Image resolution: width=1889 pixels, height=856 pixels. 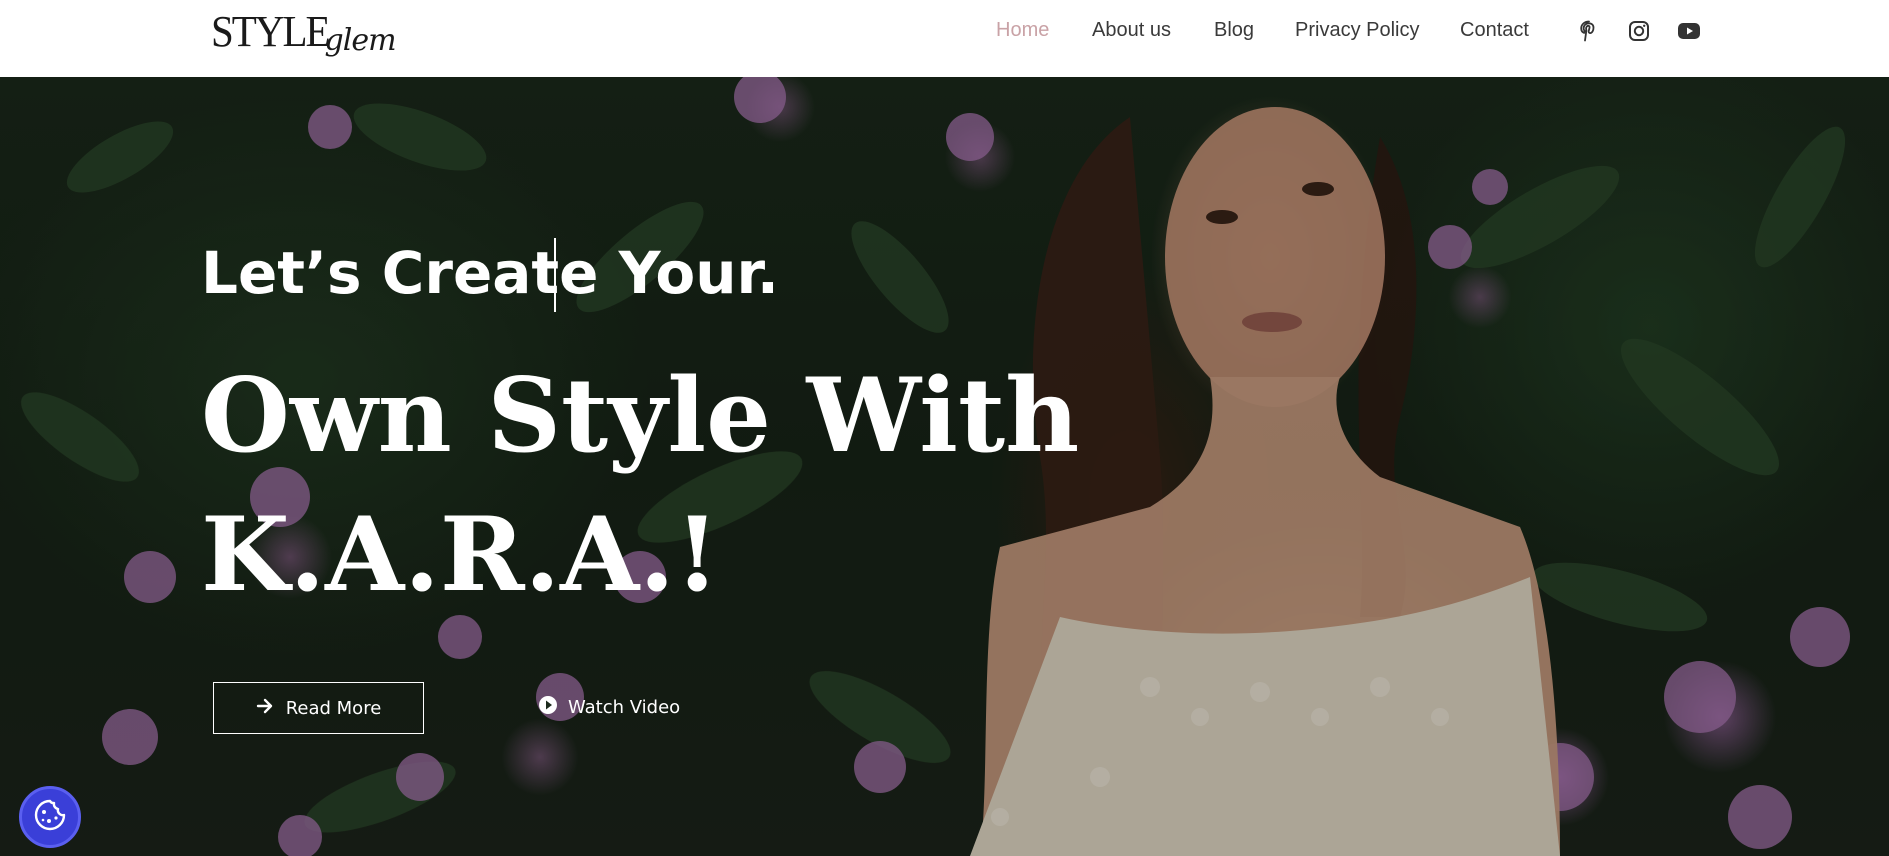 What do you see at coordinates (1494, 30) in the screenshot?
I see `nav-item-contact: Contact` at bounding box center [1494, 30].